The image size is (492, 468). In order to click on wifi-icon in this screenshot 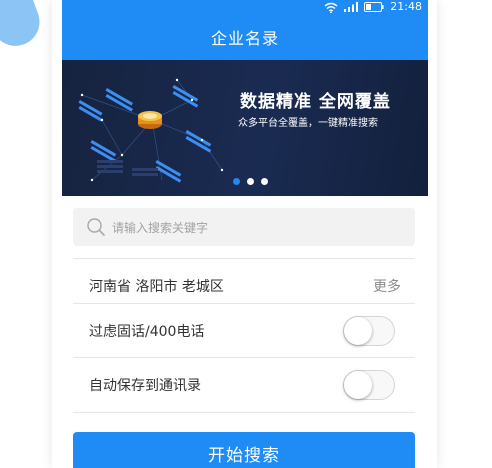, I will do `click(331, 7)`.